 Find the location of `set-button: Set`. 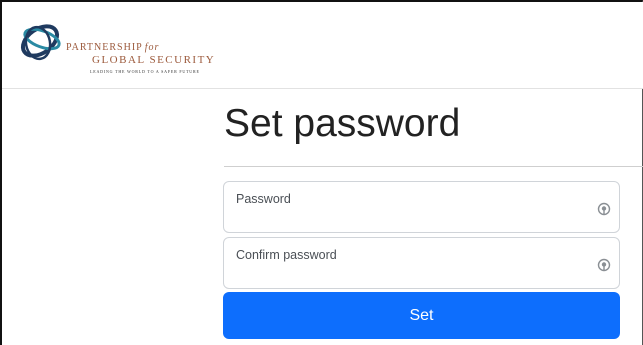

set-button: Set is located at coordinates (421, 315).